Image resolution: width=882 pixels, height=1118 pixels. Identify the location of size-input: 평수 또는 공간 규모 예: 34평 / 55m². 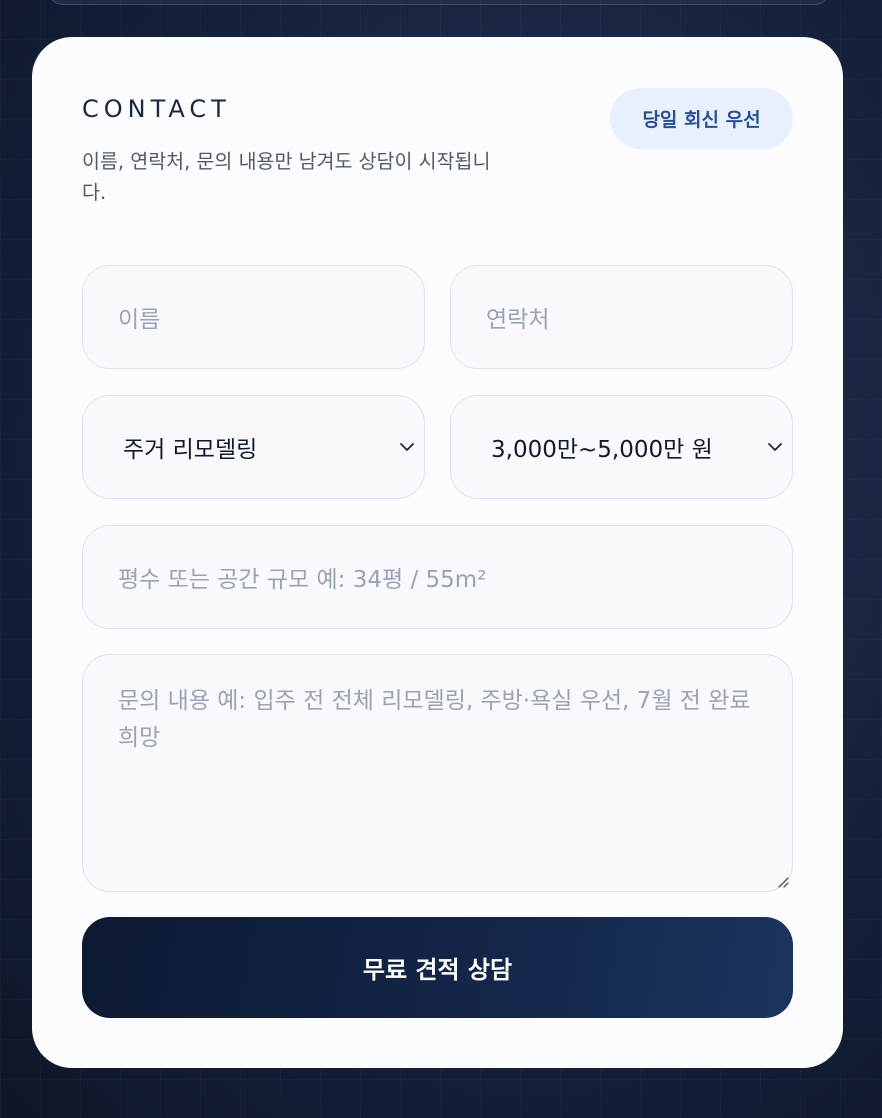
(437, 577).